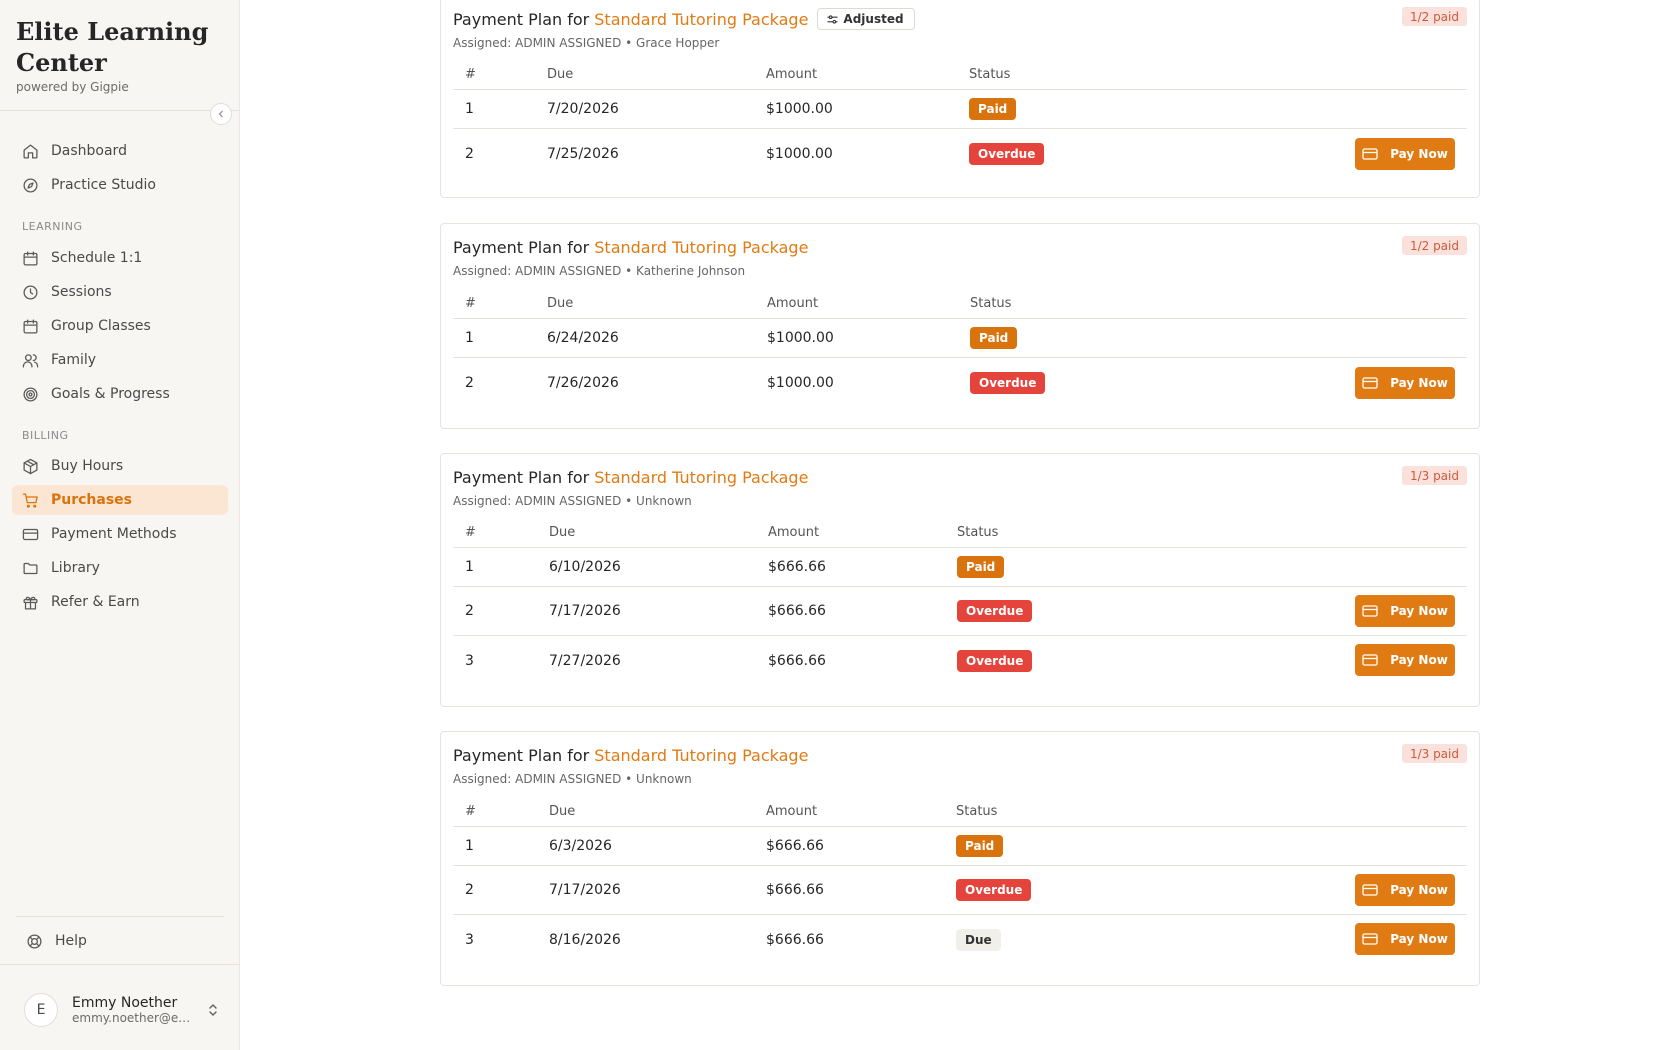 This screenshot has width=1680, height=1050. I want to click on due-date: 7/17/2026, so click(585, 611).